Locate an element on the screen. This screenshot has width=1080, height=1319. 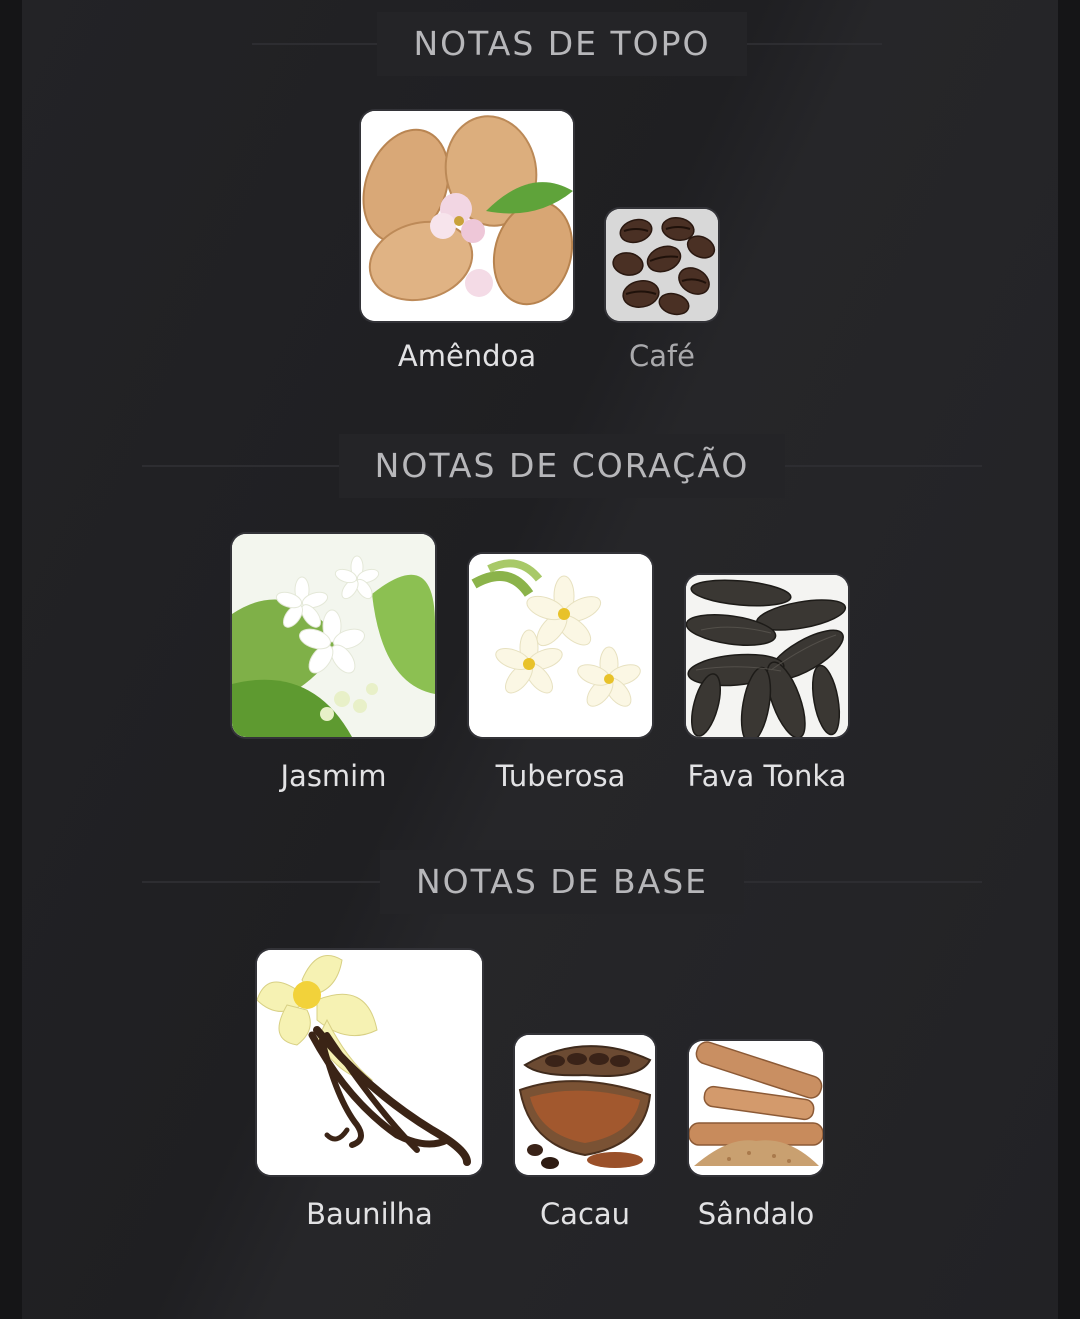
jasmine-icon is located at coordinates (333, 635).